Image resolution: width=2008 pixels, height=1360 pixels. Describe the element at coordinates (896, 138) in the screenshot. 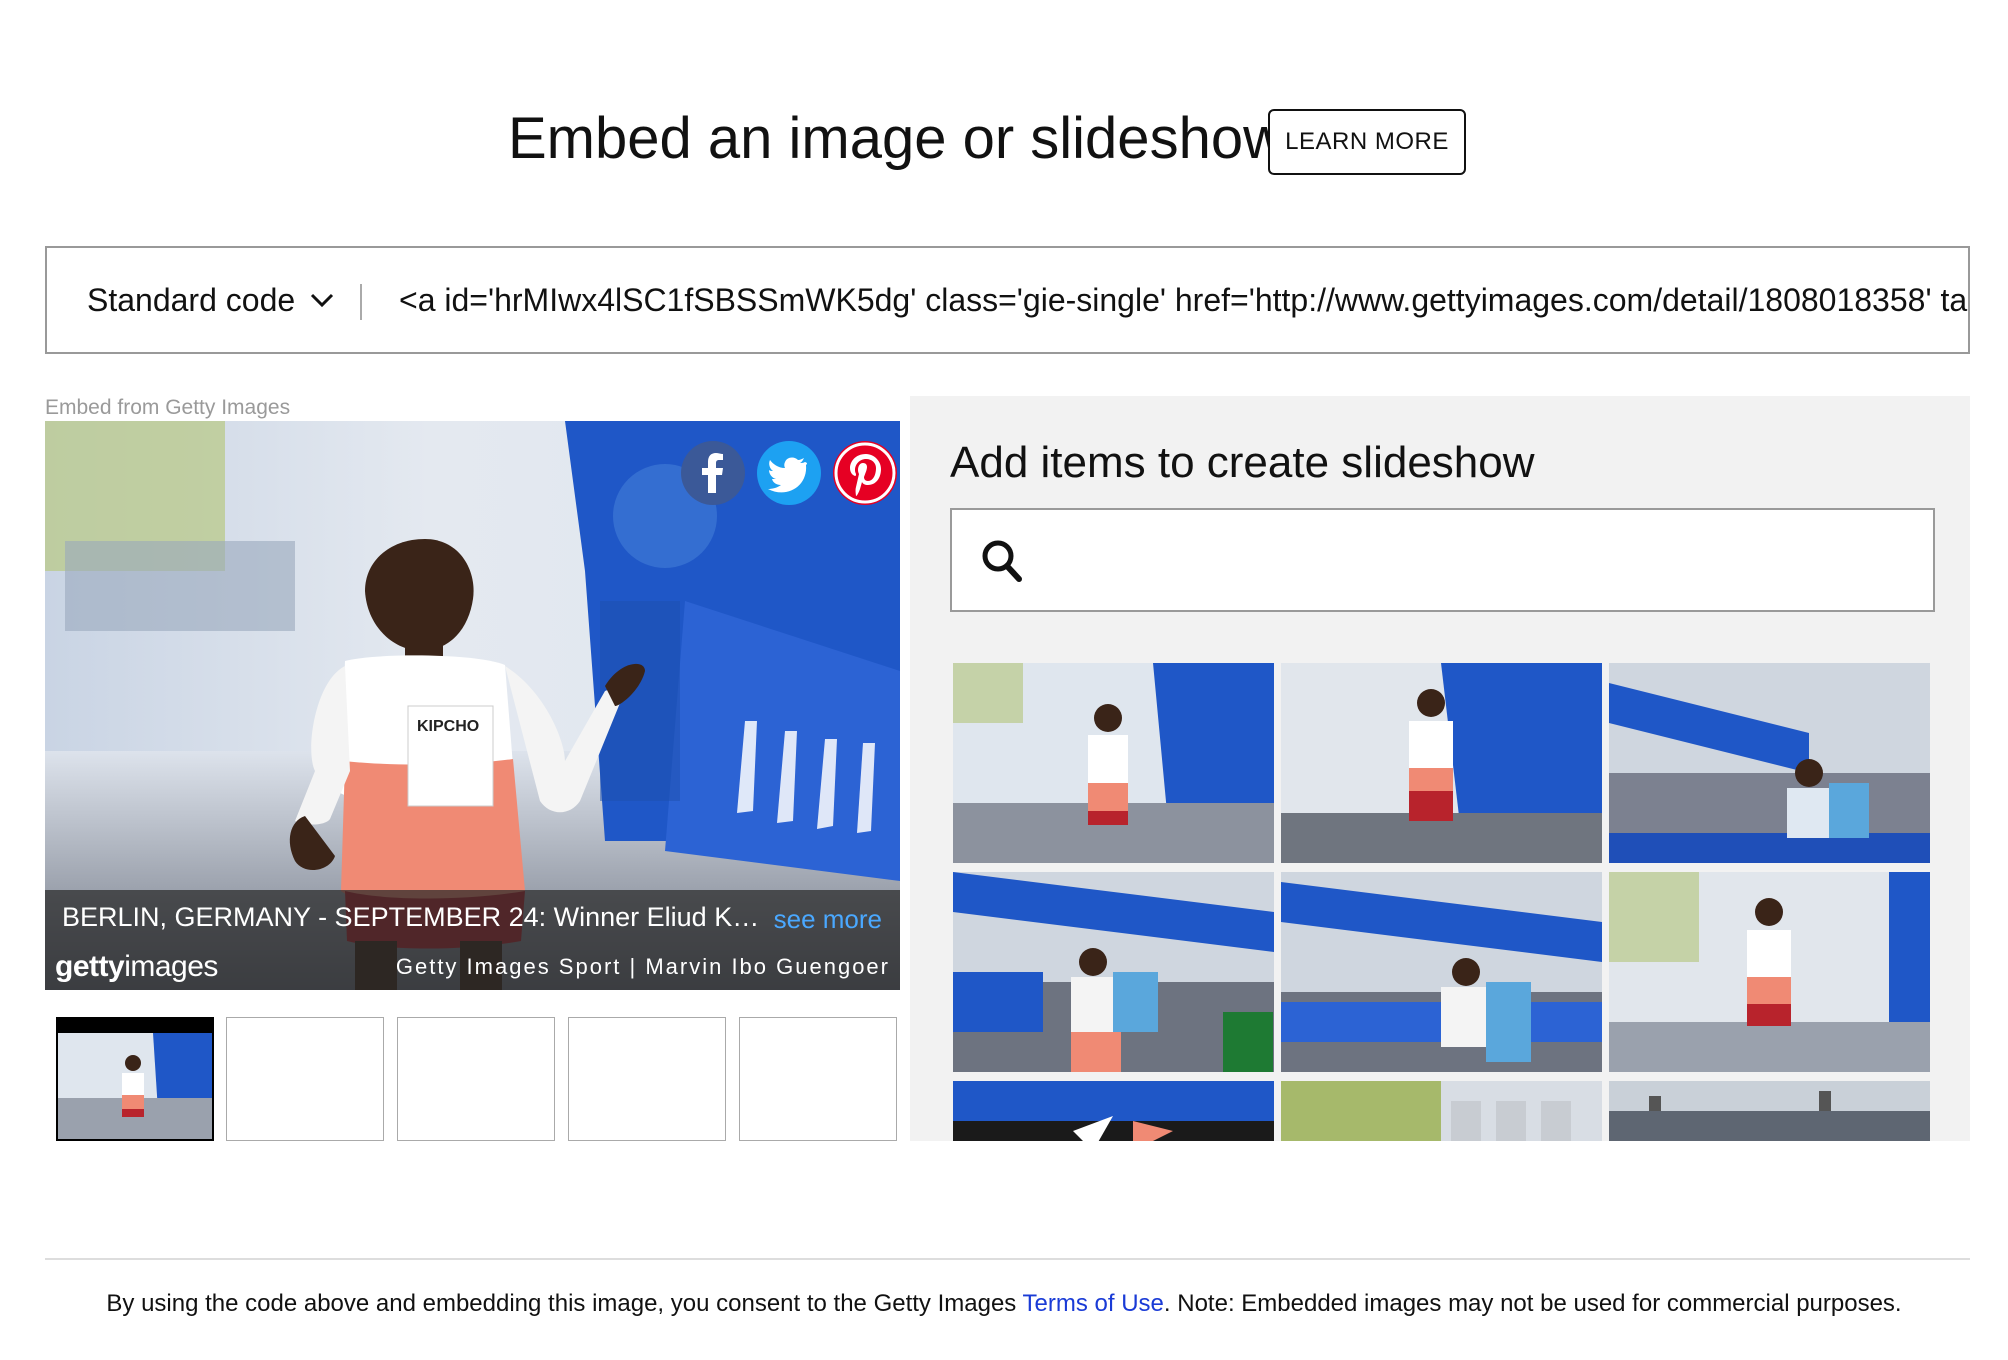

I see `page-title: Embed an image or slideshow` at that location.